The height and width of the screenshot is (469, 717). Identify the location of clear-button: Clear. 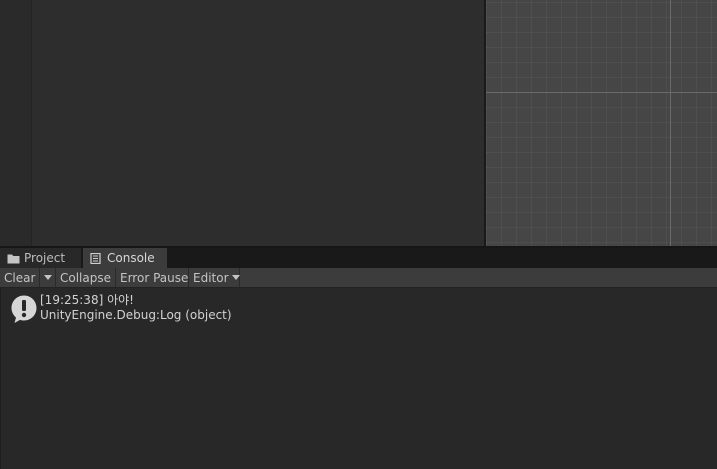
(20, 277).